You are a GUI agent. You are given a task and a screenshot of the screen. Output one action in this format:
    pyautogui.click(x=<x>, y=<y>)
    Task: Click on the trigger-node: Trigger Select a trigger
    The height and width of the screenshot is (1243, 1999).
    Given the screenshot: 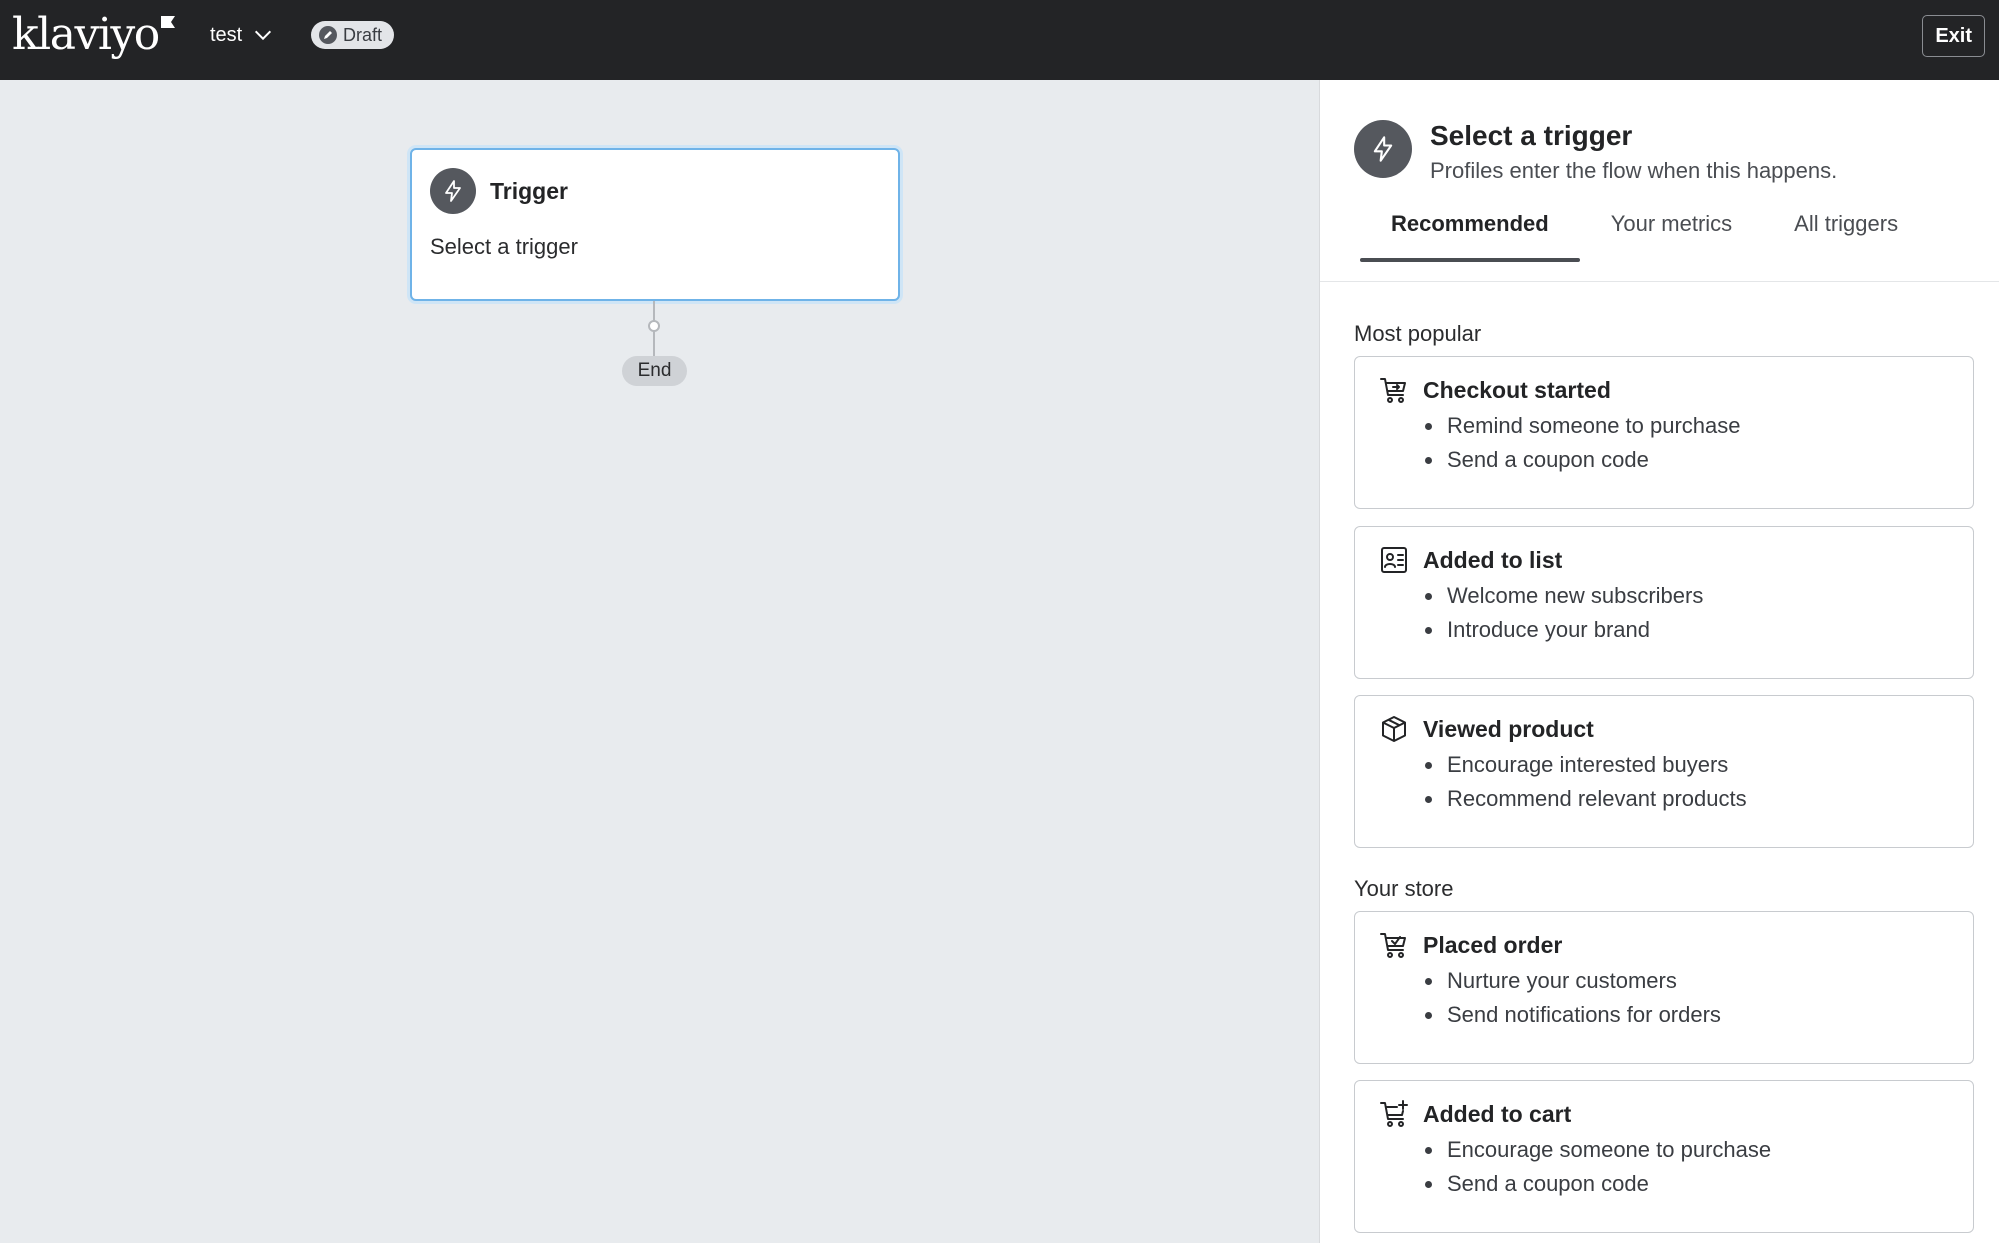 What is the action you would take?
    pyautogui.click(x=655, y=224)
    